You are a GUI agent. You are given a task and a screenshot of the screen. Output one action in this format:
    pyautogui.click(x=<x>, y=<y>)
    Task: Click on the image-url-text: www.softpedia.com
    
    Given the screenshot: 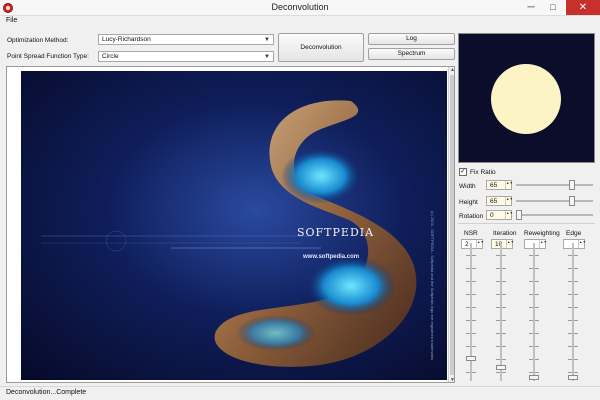 What is the action you would take?
    pyautogui.click(x=331, y=257)
    